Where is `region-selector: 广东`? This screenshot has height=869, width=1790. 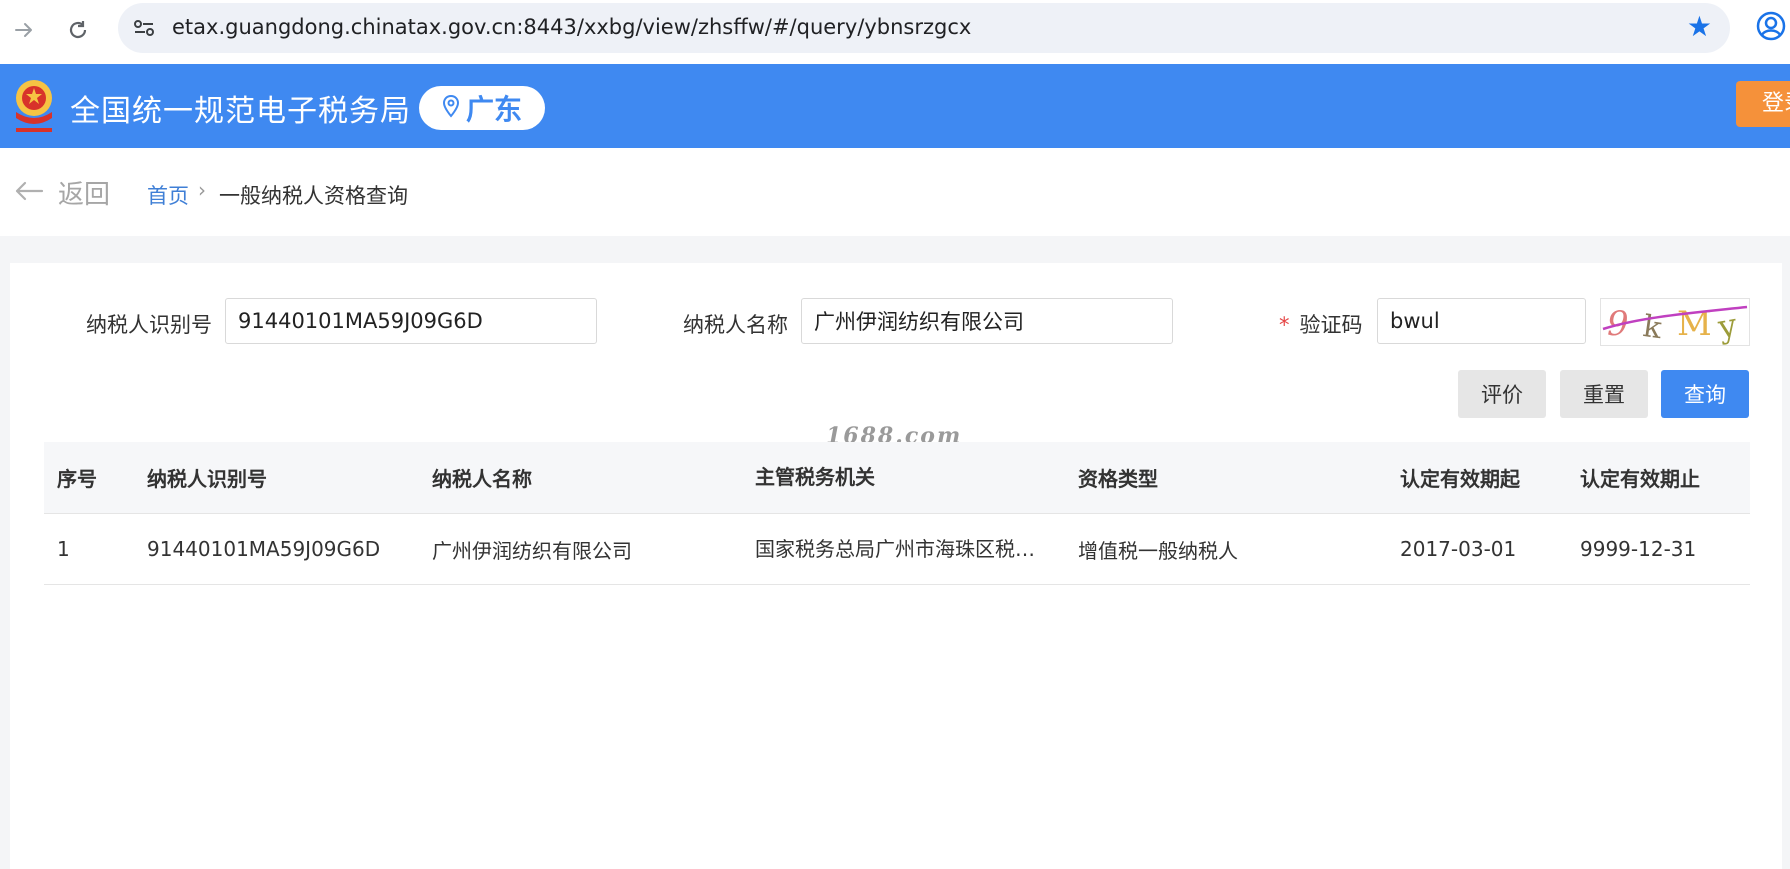 region-selector: 广东 is located at coordinates (482, 108).